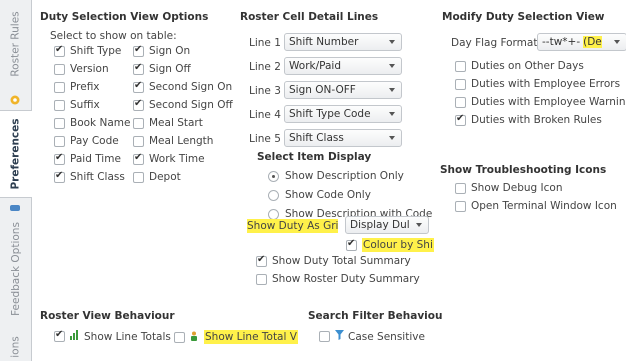  I want to click on troubleshooting-title: Show Troubleshooting Icons, so click(523, 170).